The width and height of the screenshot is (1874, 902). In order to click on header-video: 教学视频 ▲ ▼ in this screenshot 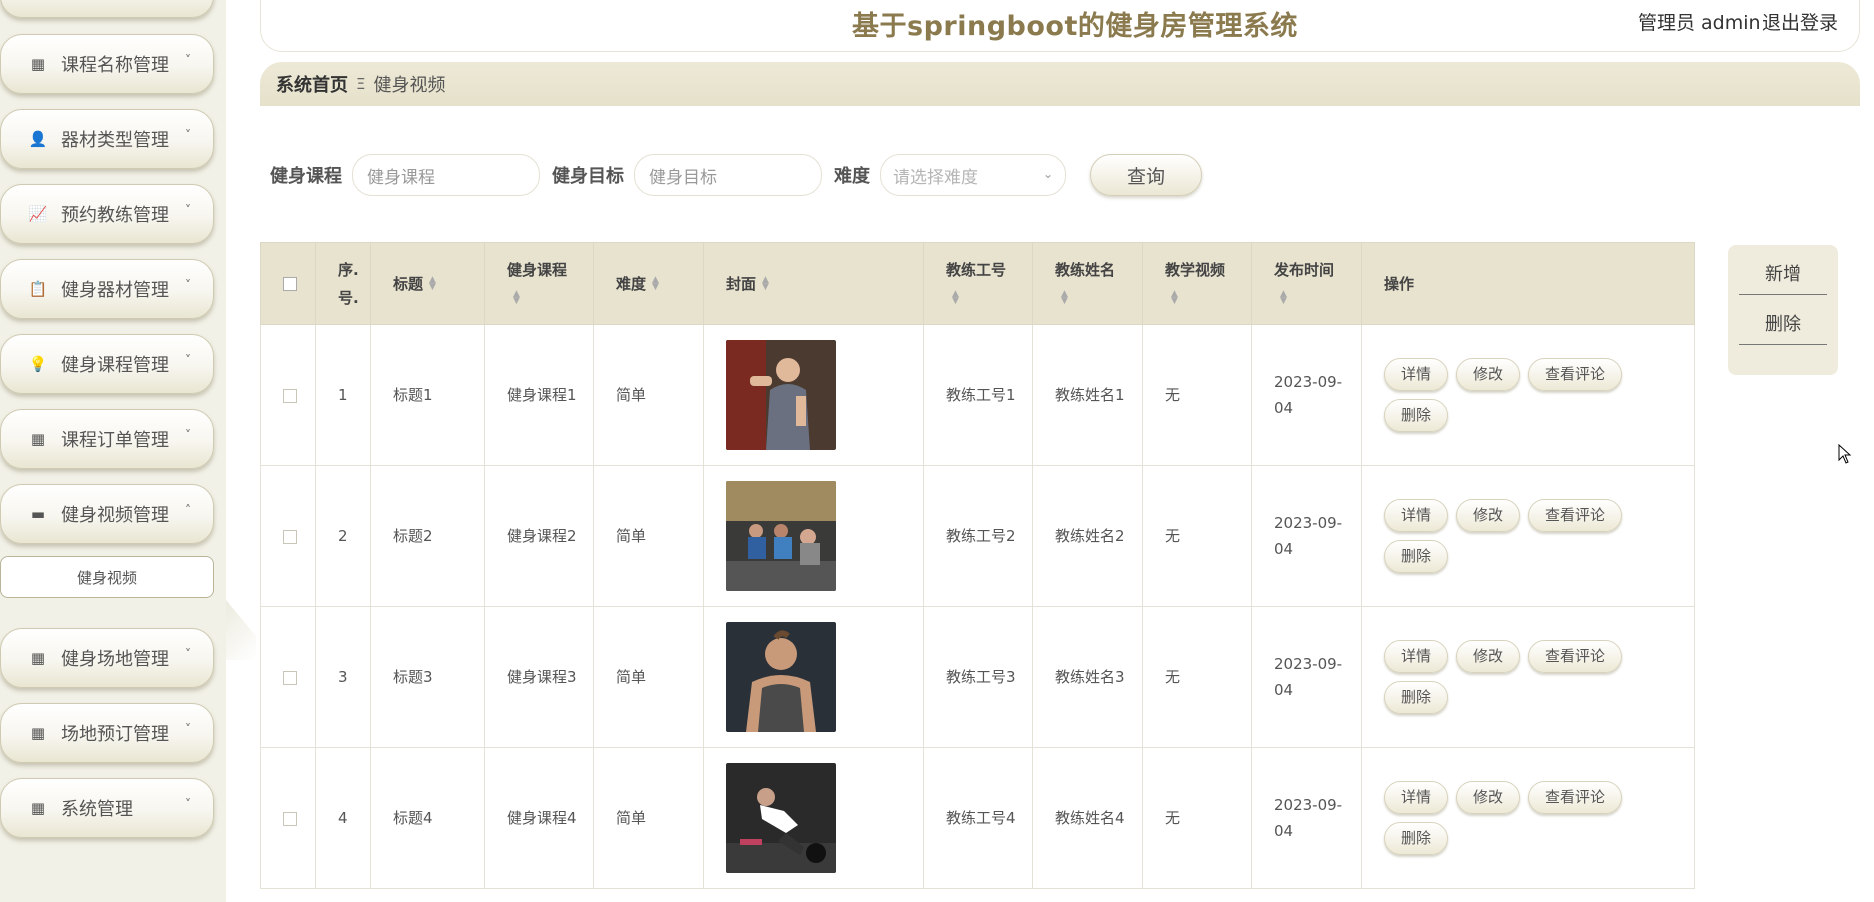, I will do `click(1197, 283)`.